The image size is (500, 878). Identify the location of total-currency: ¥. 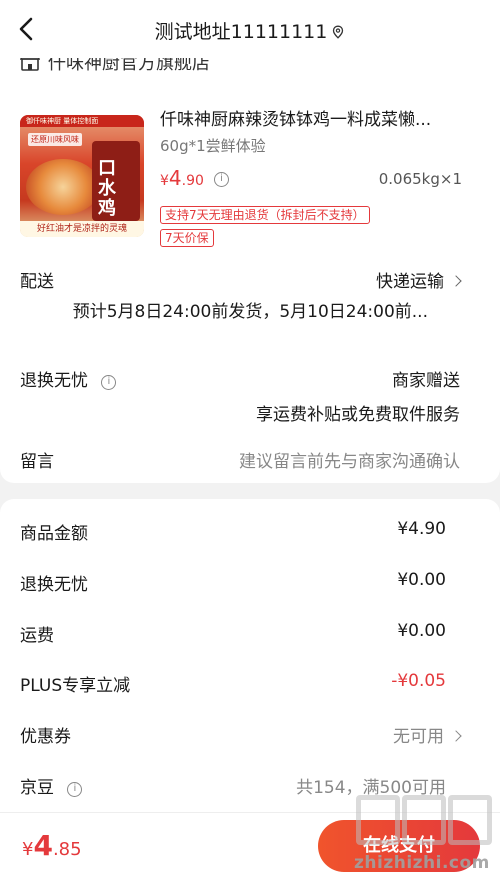
(28, 849).